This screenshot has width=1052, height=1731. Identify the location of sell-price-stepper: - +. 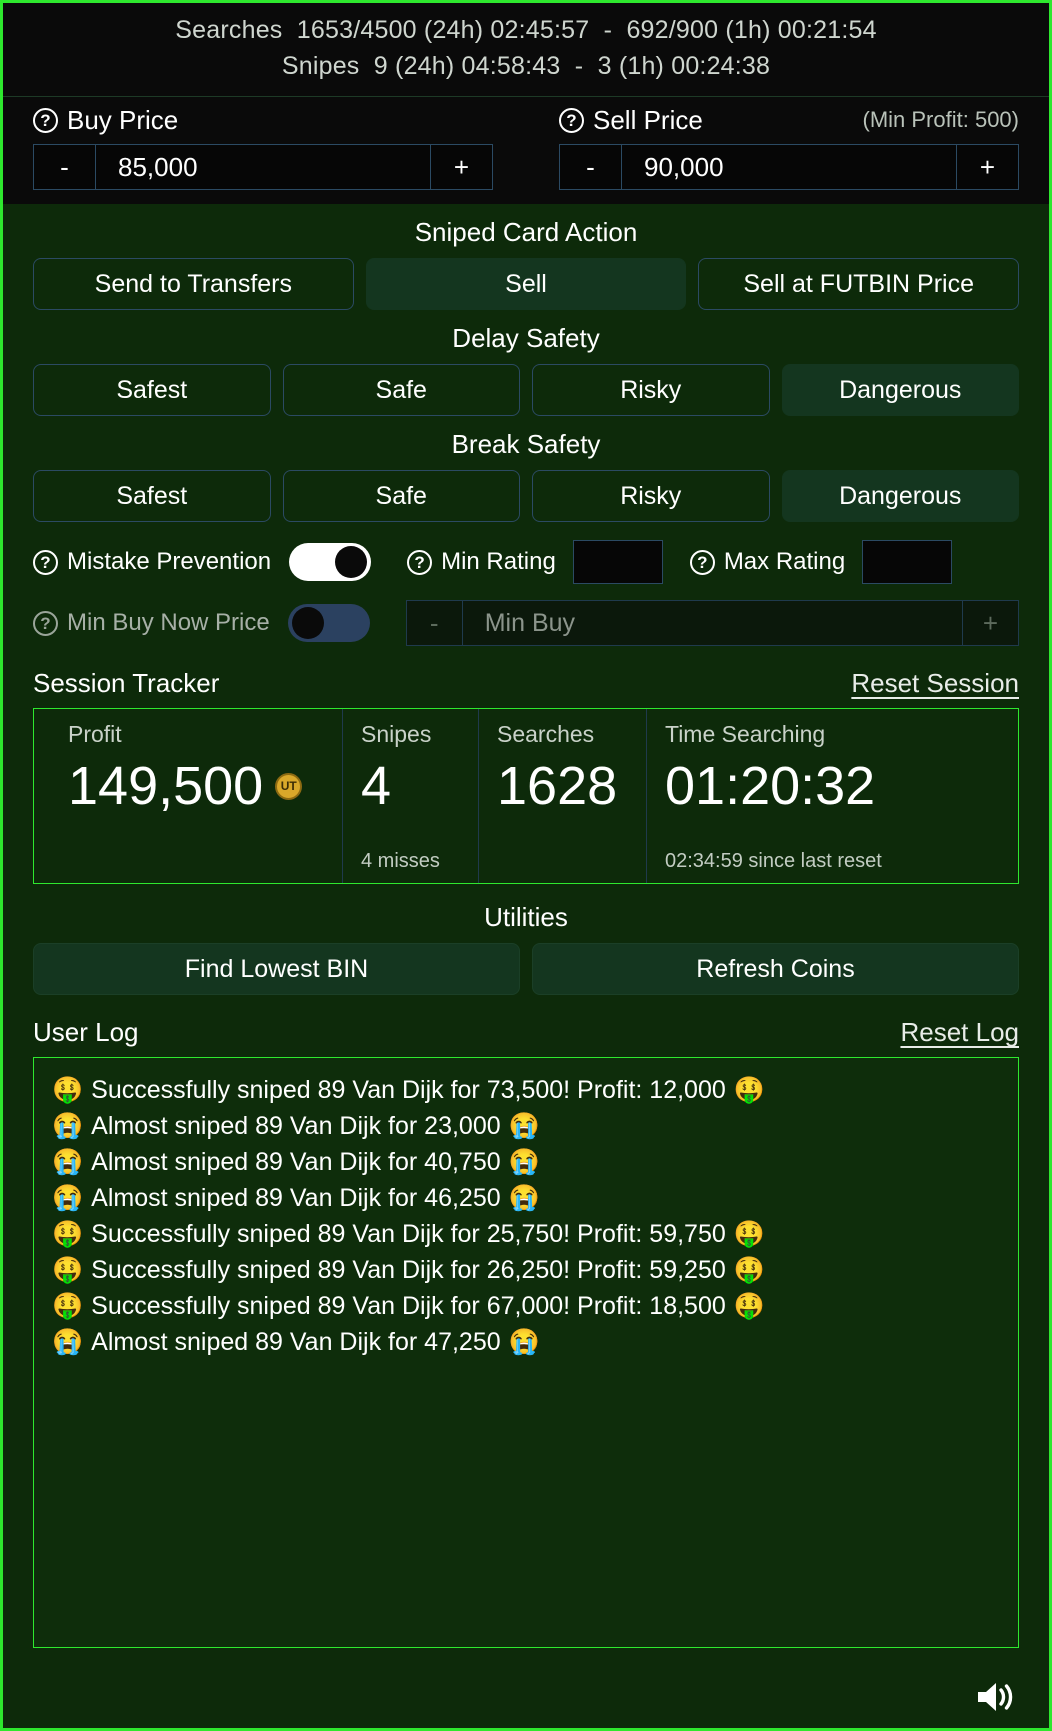
(789, 167).